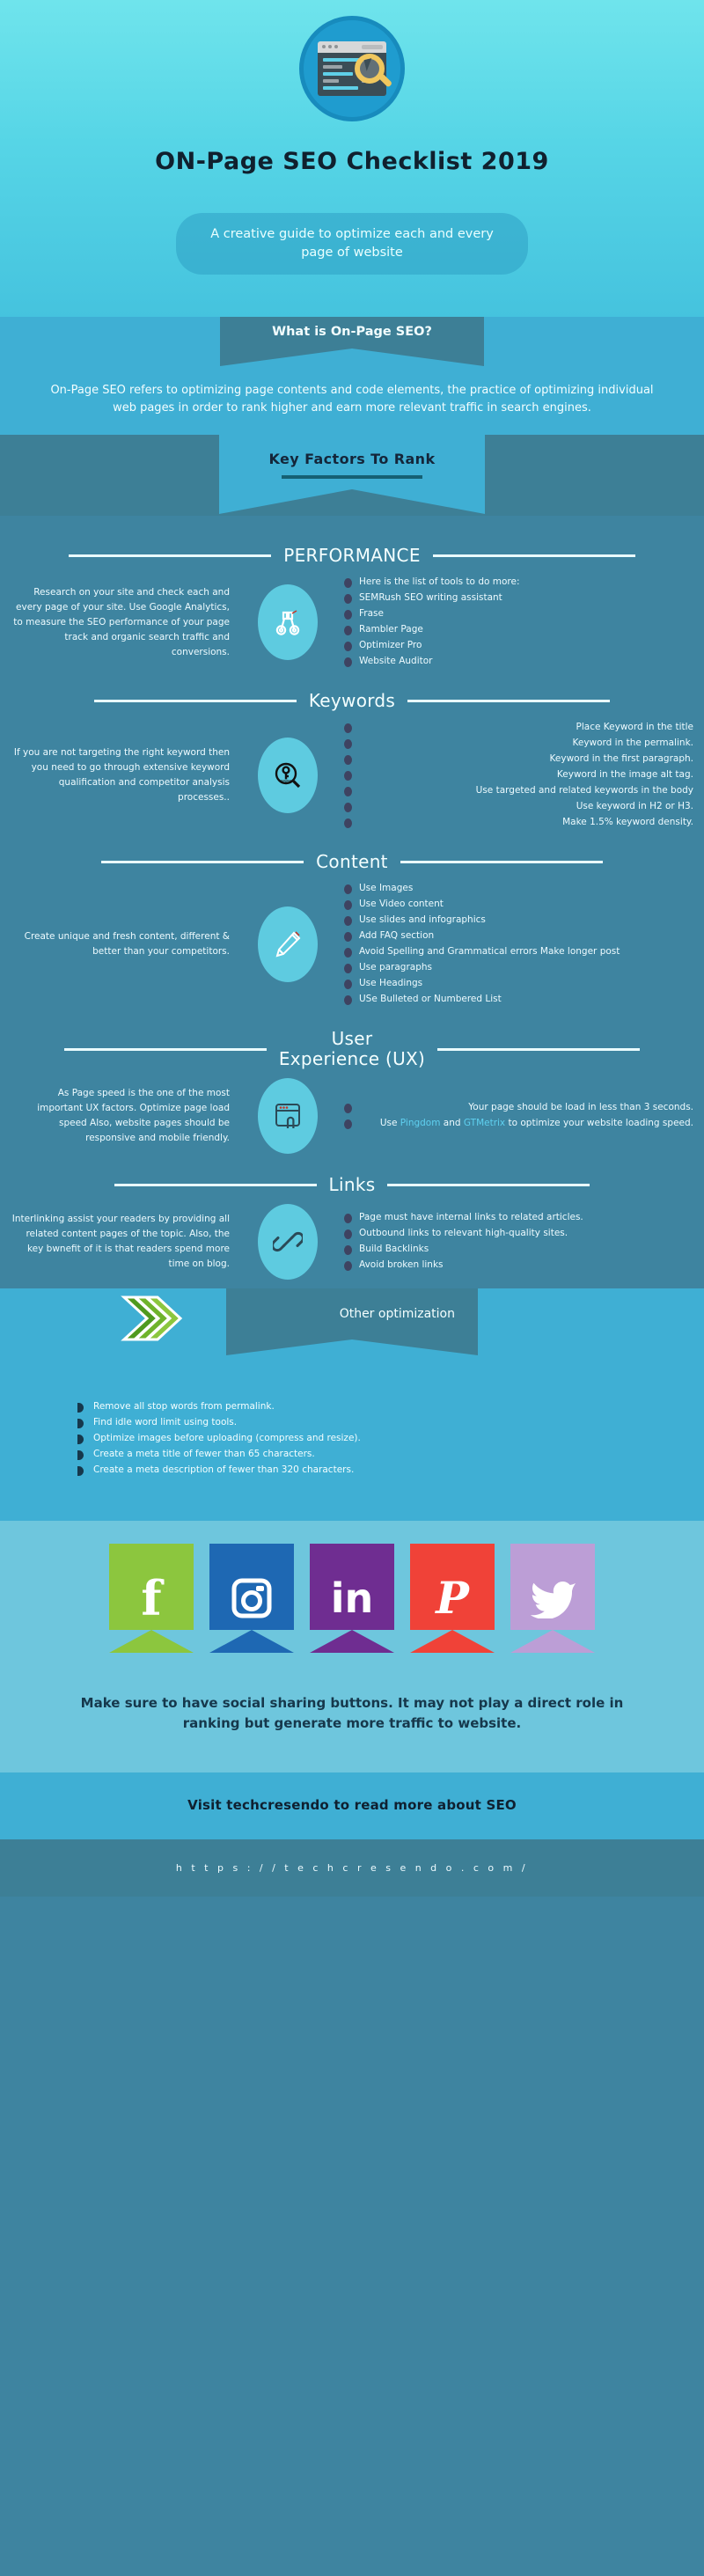 The height and width of the screenshot is (2576, 704). Describe the element at coordinates (352, 556) in the screenshot. I see `section-title-performance: PERFORMANCE` at that location.